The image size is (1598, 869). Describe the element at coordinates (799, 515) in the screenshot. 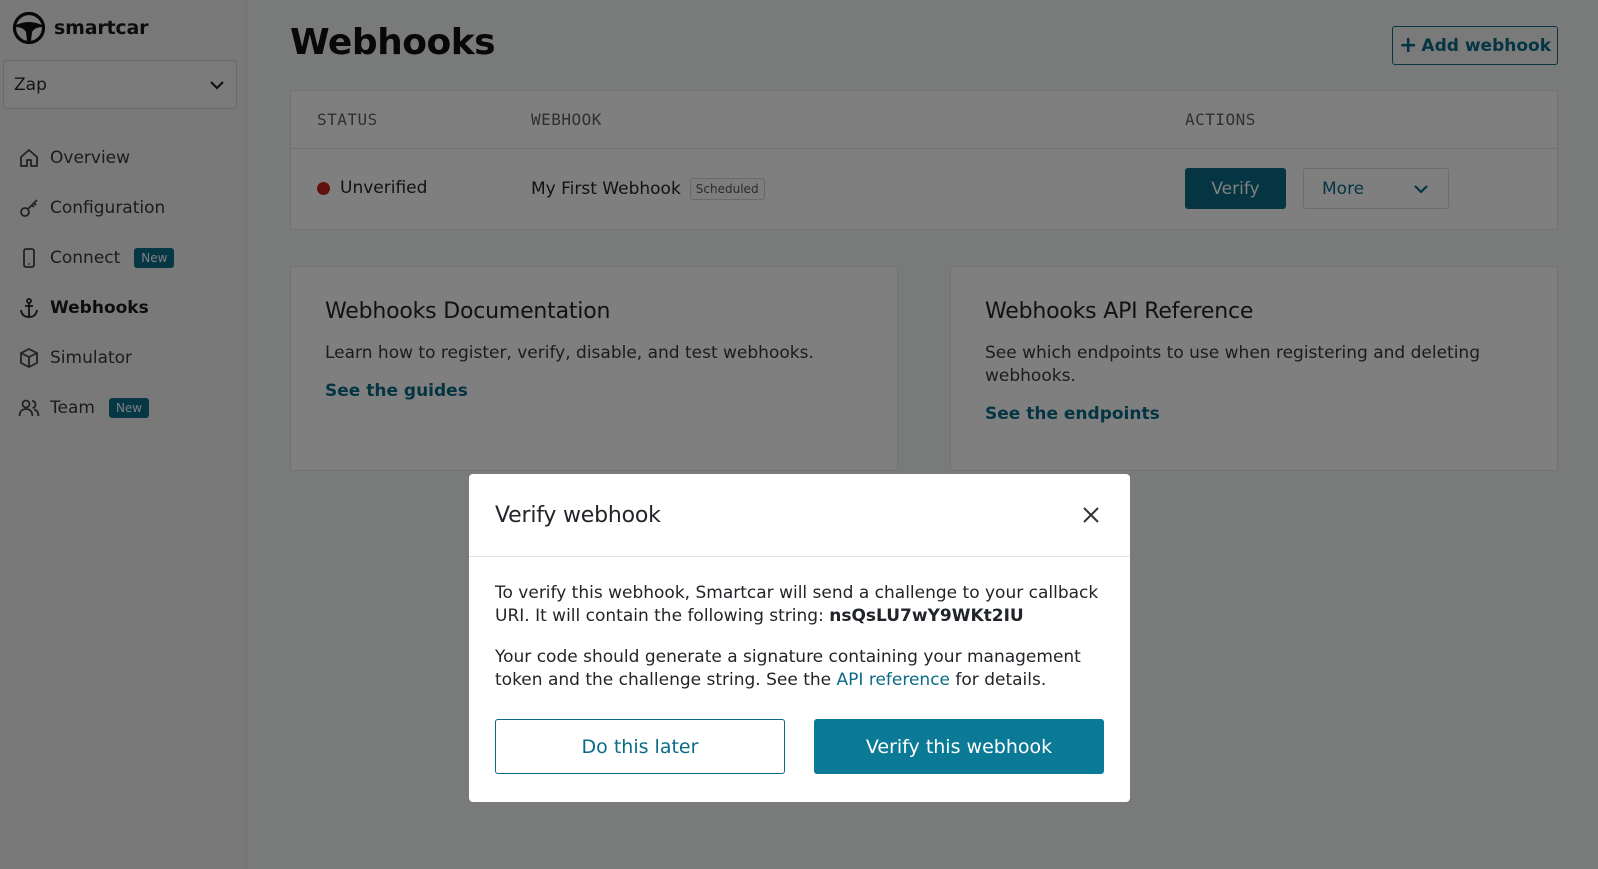

I see `modal-header: Verify webhook` at that location.